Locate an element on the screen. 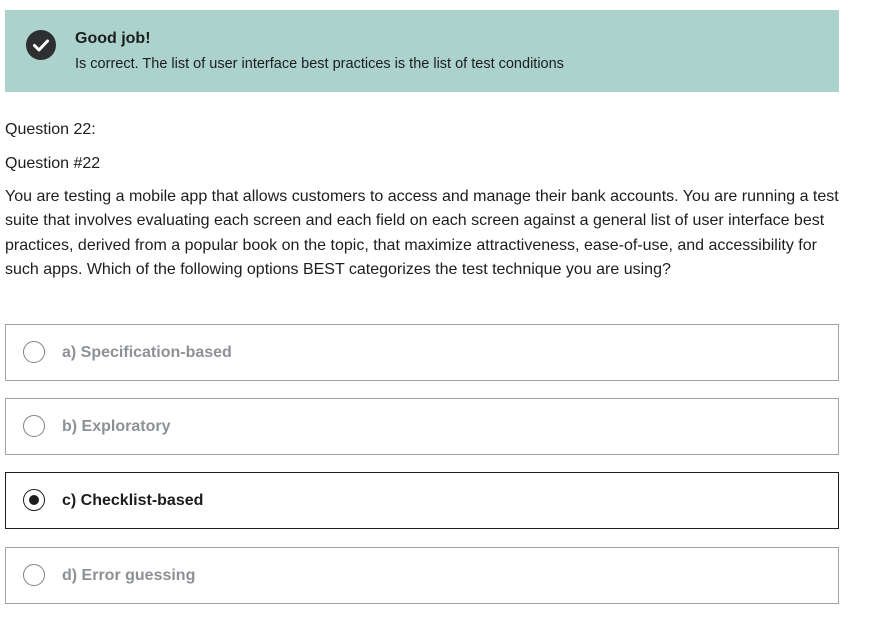  answer-option-b: b) Exploratory is located at coordinates (422, 426).